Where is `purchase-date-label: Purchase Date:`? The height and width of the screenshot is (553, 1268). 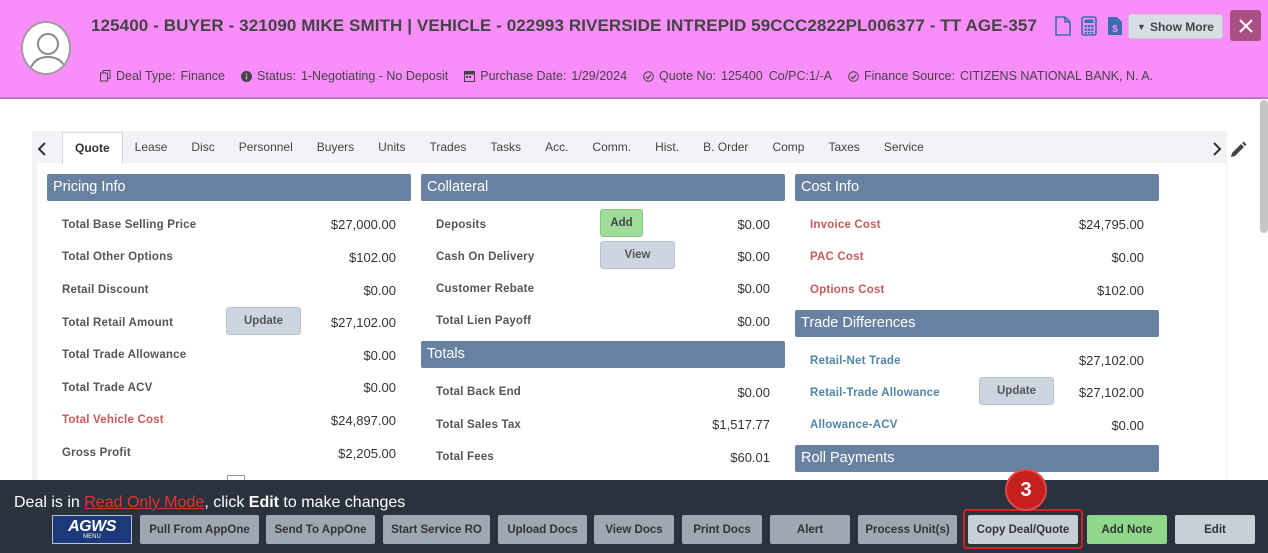 purchase-date-label: Purchase Date: is located at coordinates (523, 76).